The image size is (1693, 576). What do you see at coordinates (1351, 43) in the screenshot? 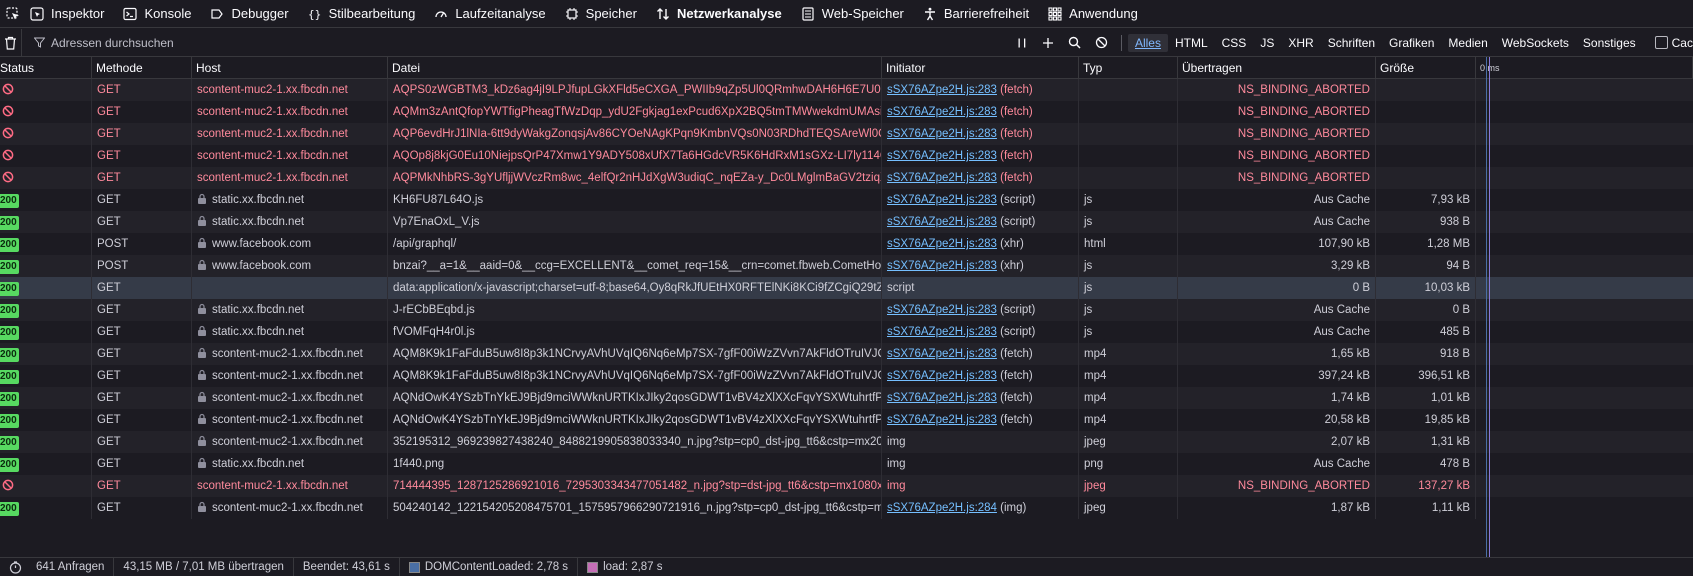
I see `filter-type-schriften: Schriften` at bounding box center [1351, 43].